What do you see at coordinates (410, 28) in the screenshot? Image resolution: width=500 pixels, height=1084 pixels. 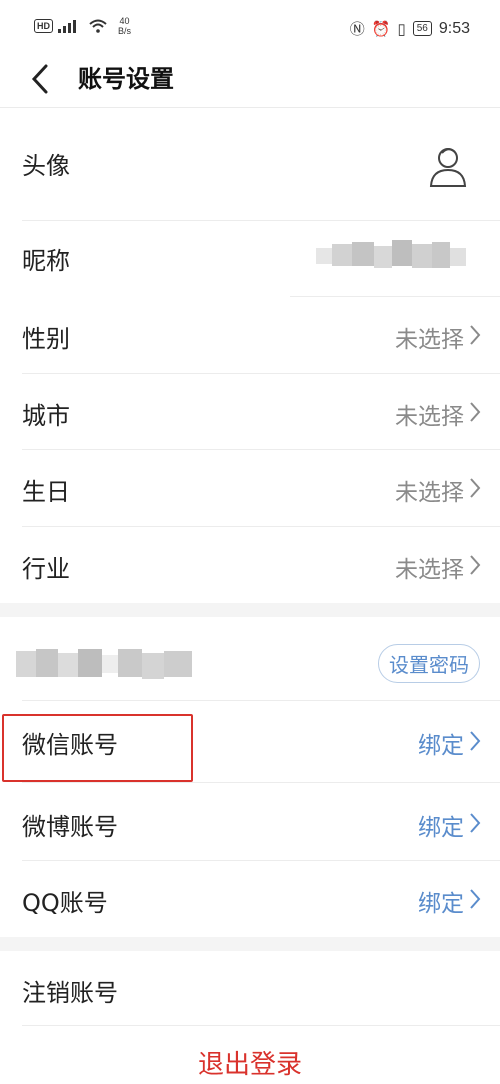 I see `status-right: Ⓝ ⏰ ▯ 56 9:53` at bounding box center [410, 28].